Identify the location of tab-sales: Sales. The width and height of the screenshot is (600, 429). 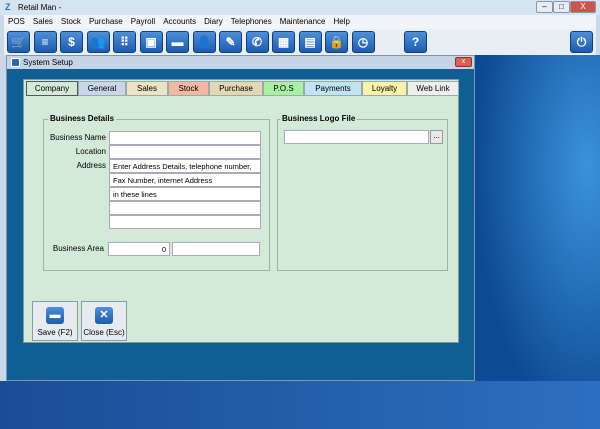
(147, 88).